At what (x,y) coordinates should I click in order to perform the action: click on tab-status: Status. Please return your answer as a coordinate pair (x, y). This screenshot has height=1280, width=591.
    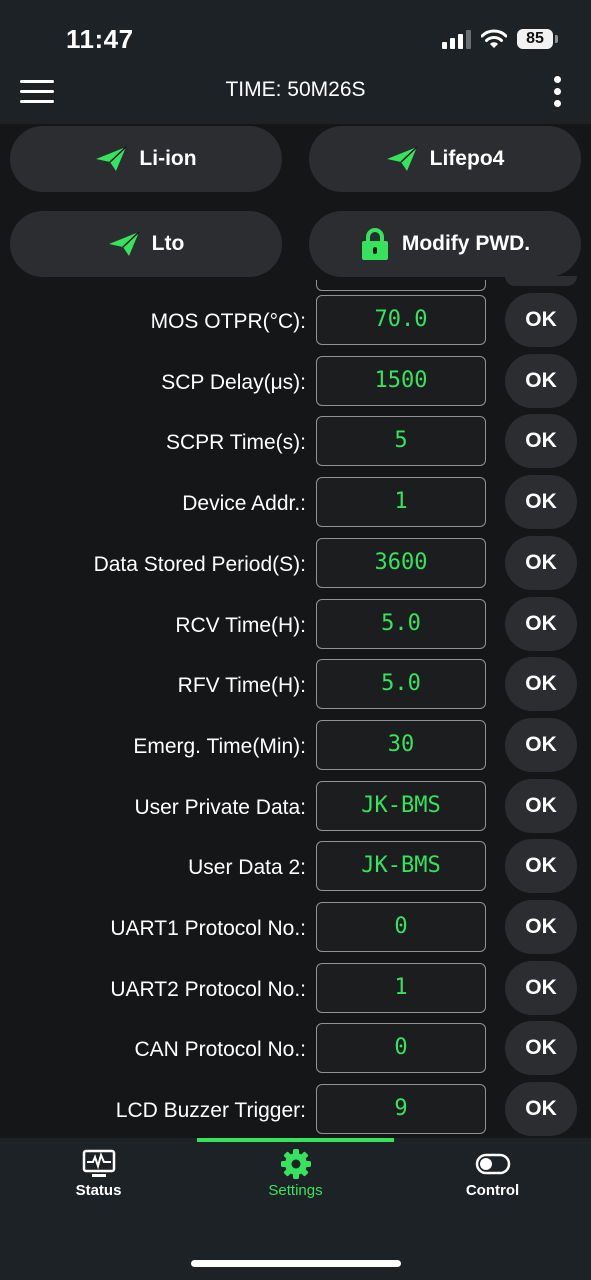
    Looking at the image, I should click on (98, 1179).